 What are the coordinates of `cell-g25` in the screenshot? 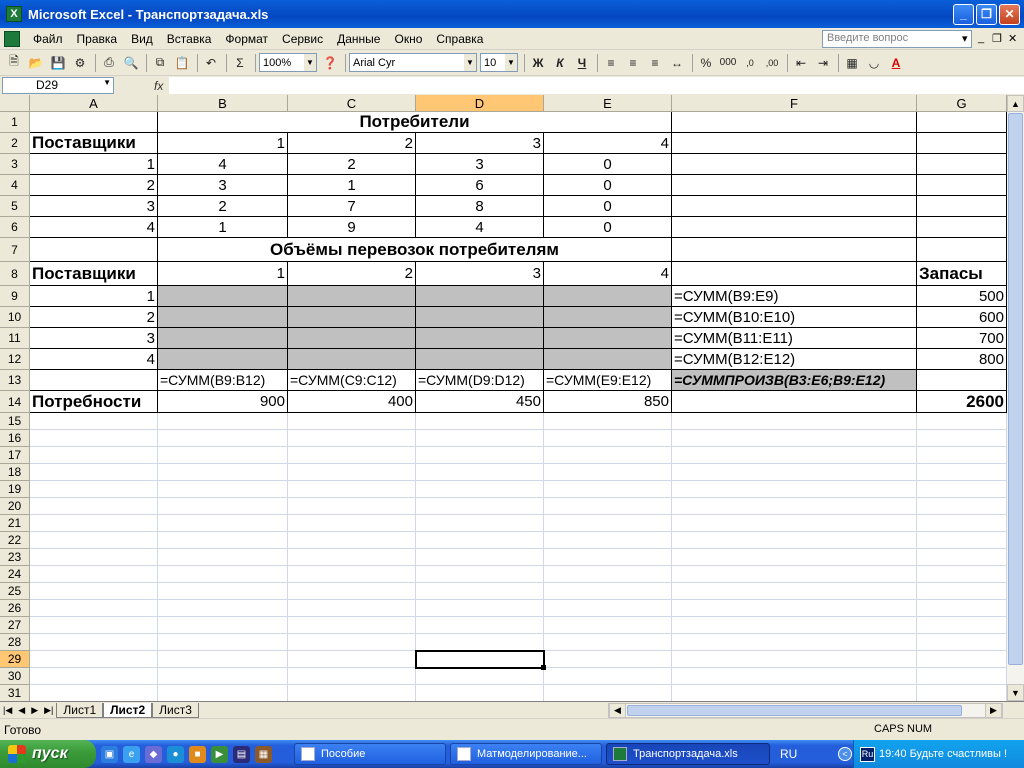 It's located at (962, 591).